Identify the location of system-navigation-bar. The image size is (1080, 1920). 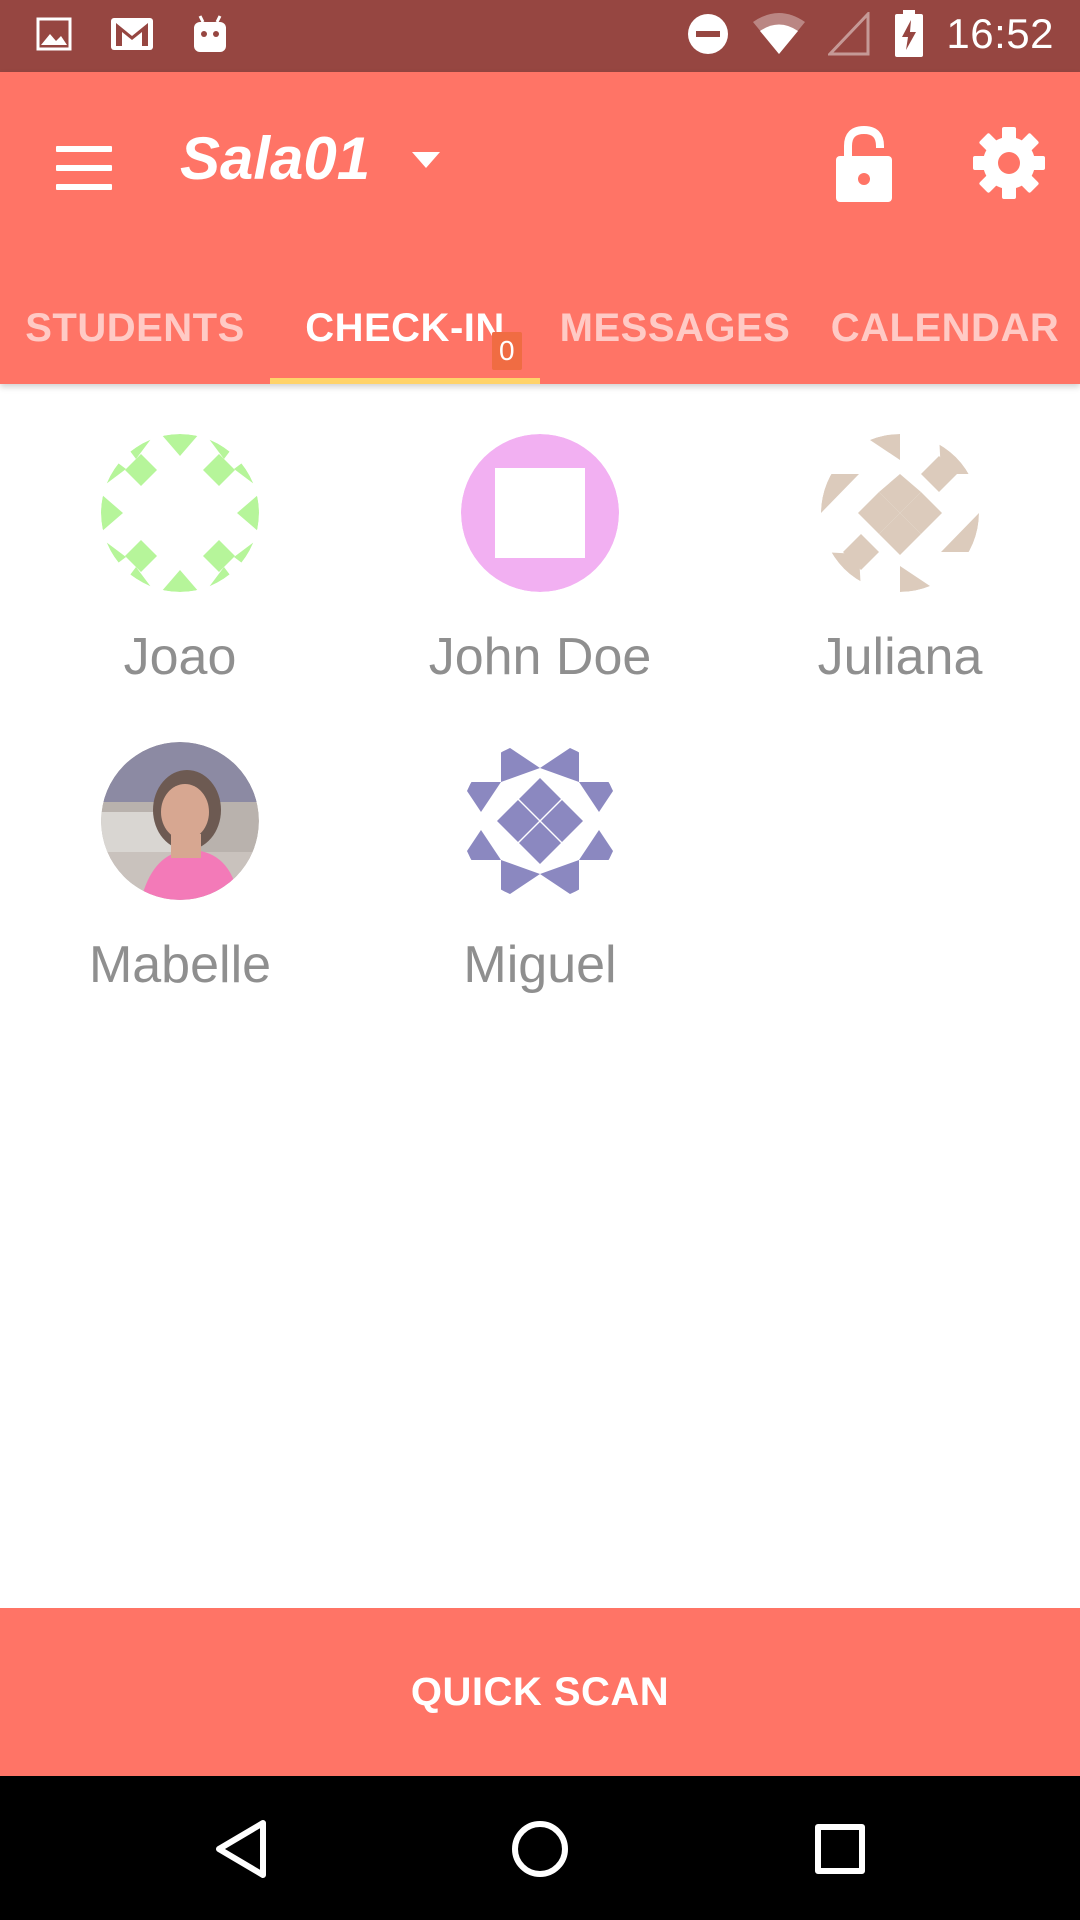
(540, 1848).